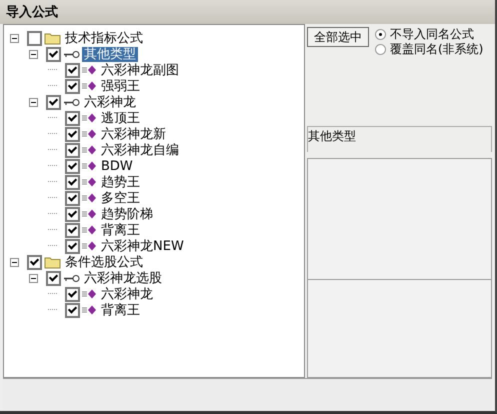  I want to click on radio-label: 不导入同名公式, so click(432, 34).